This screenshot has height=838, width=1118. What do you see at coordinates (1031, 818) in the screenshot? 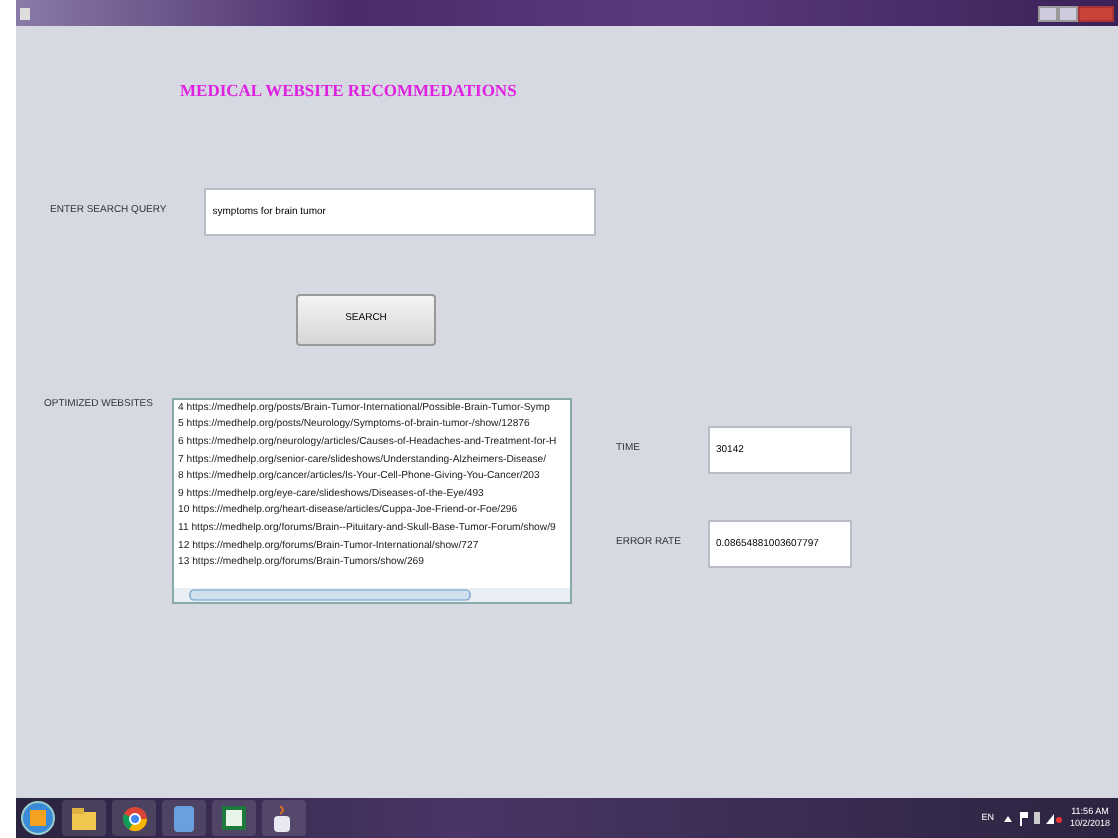
I see `tray-icons` at bounding box center [1031, 818].